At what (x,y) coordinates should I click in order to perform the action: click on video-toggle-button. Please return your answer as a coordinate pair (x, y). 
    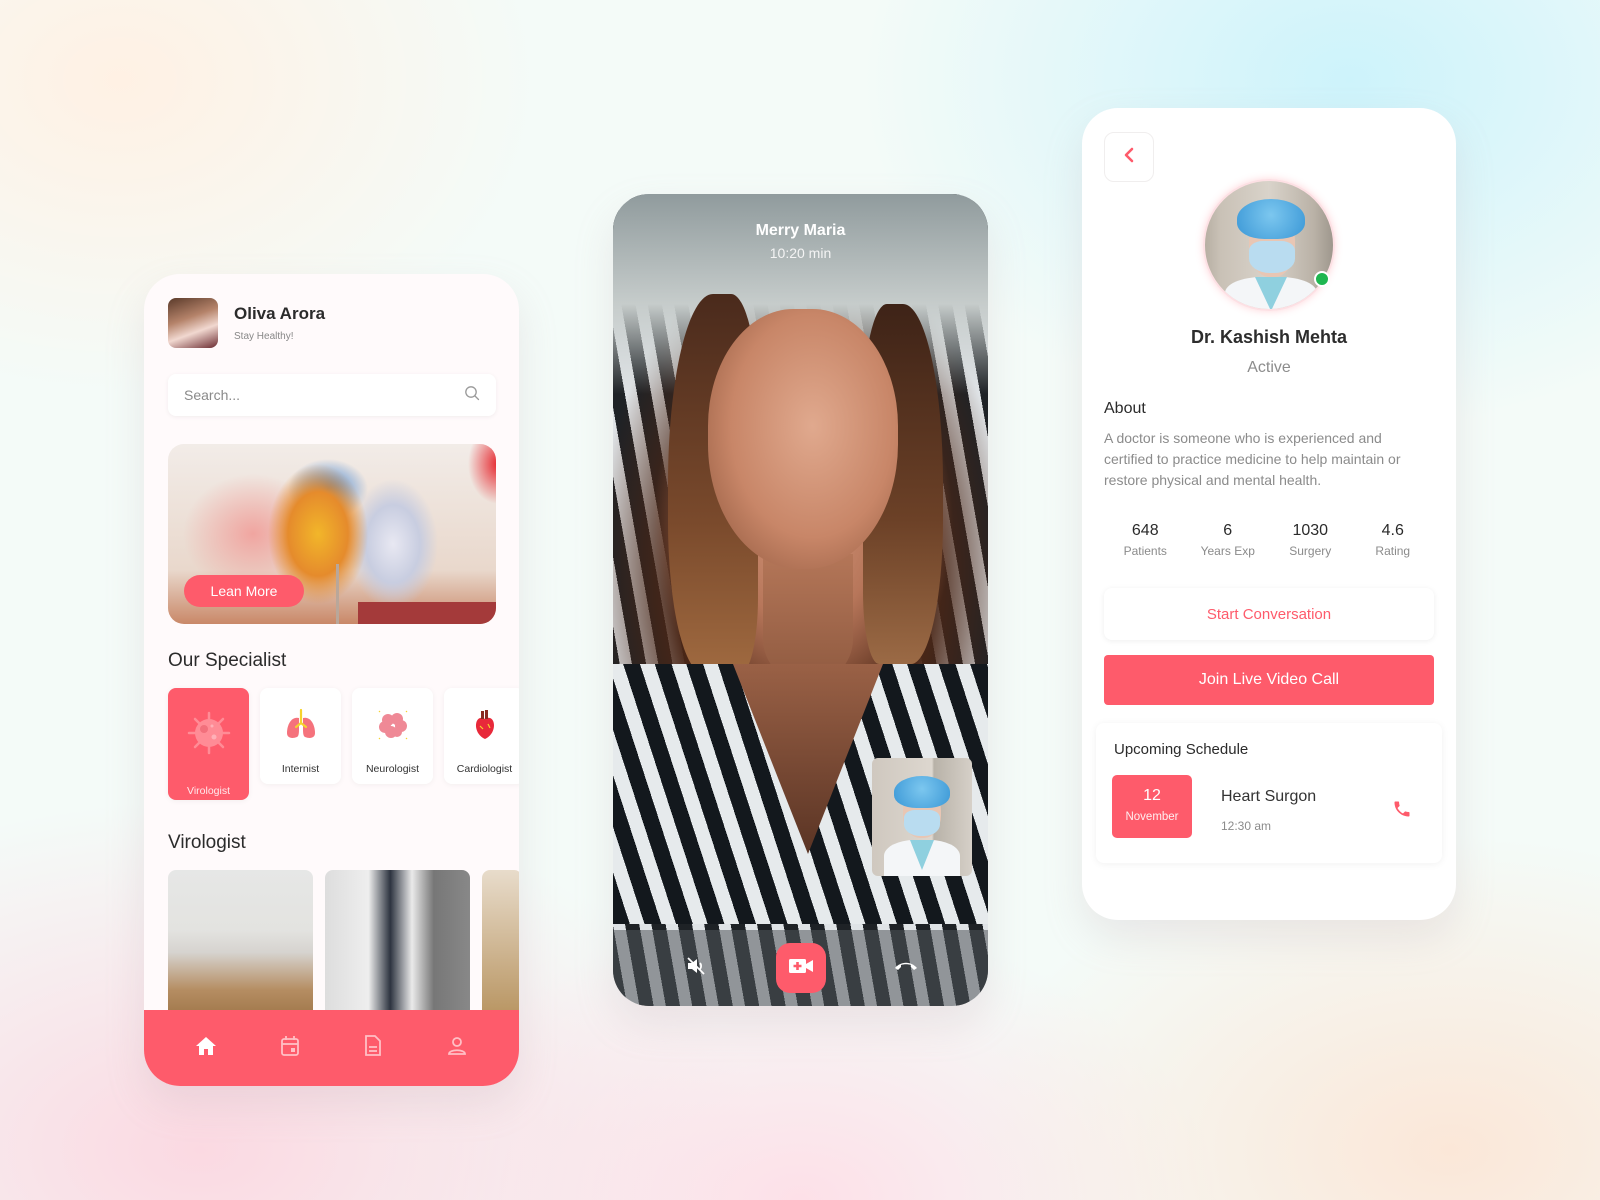
    Looking at the image, I should click on (800, 968).